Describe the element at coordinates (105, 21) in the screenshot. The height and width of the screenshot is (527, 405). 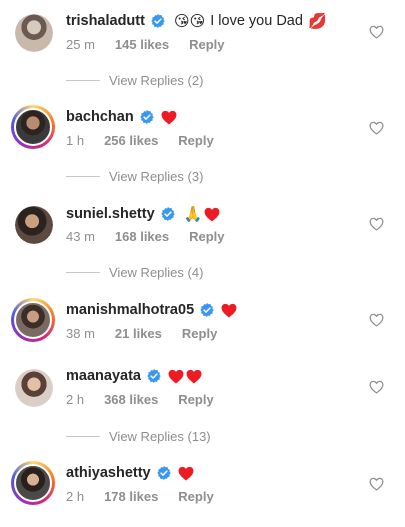
I see `username: trishaladutt` at that location.